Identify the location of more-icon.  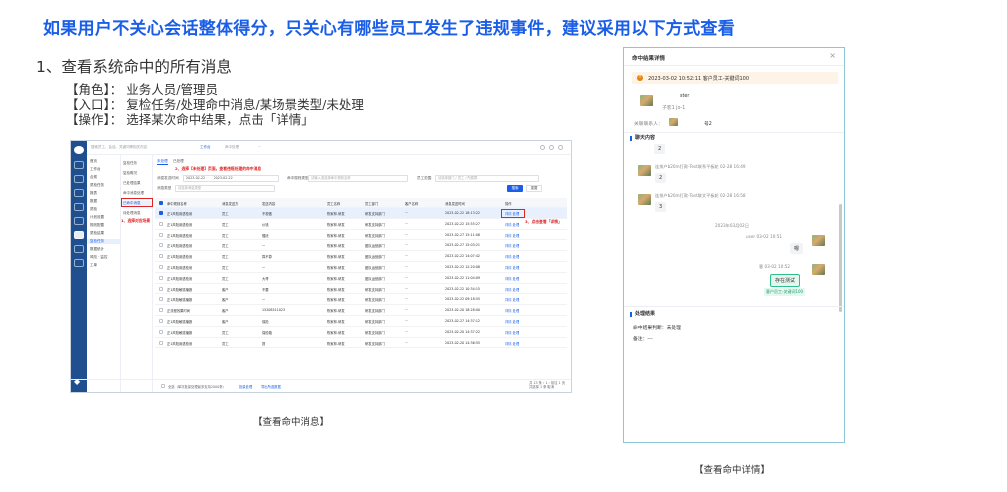
(79, 263).